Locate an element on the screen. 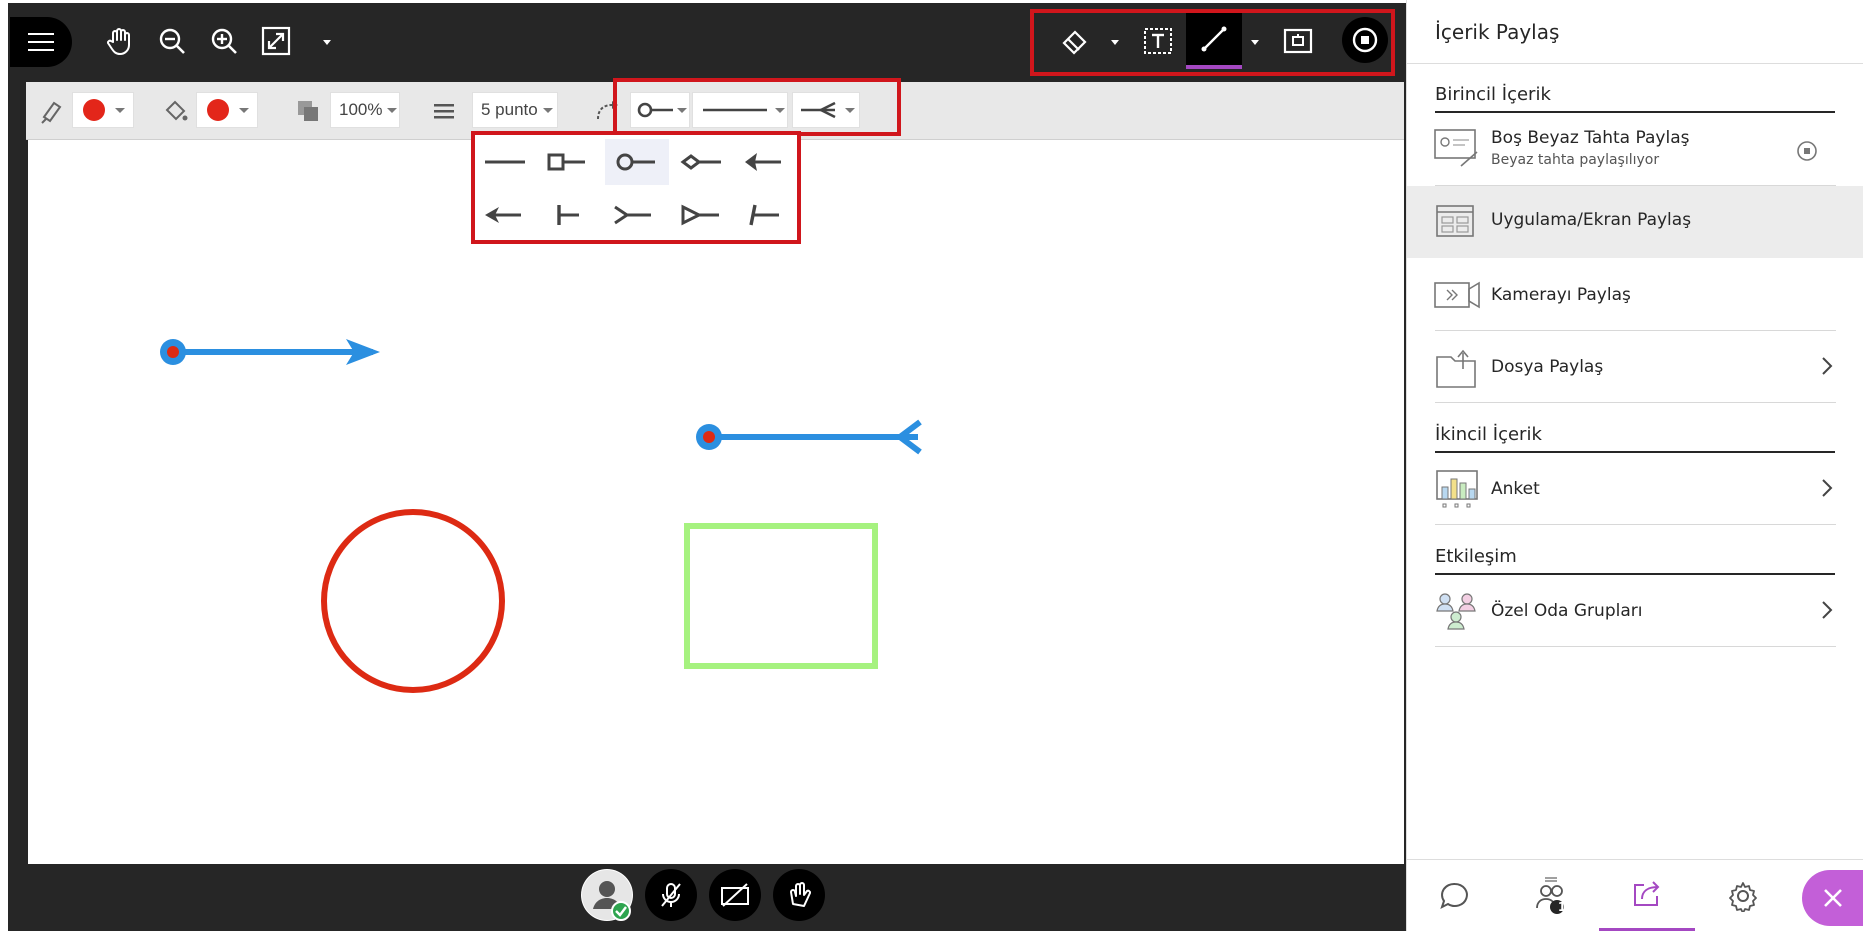  panel-title: İçerik Paylaş is located at coordinates (1497, 32).